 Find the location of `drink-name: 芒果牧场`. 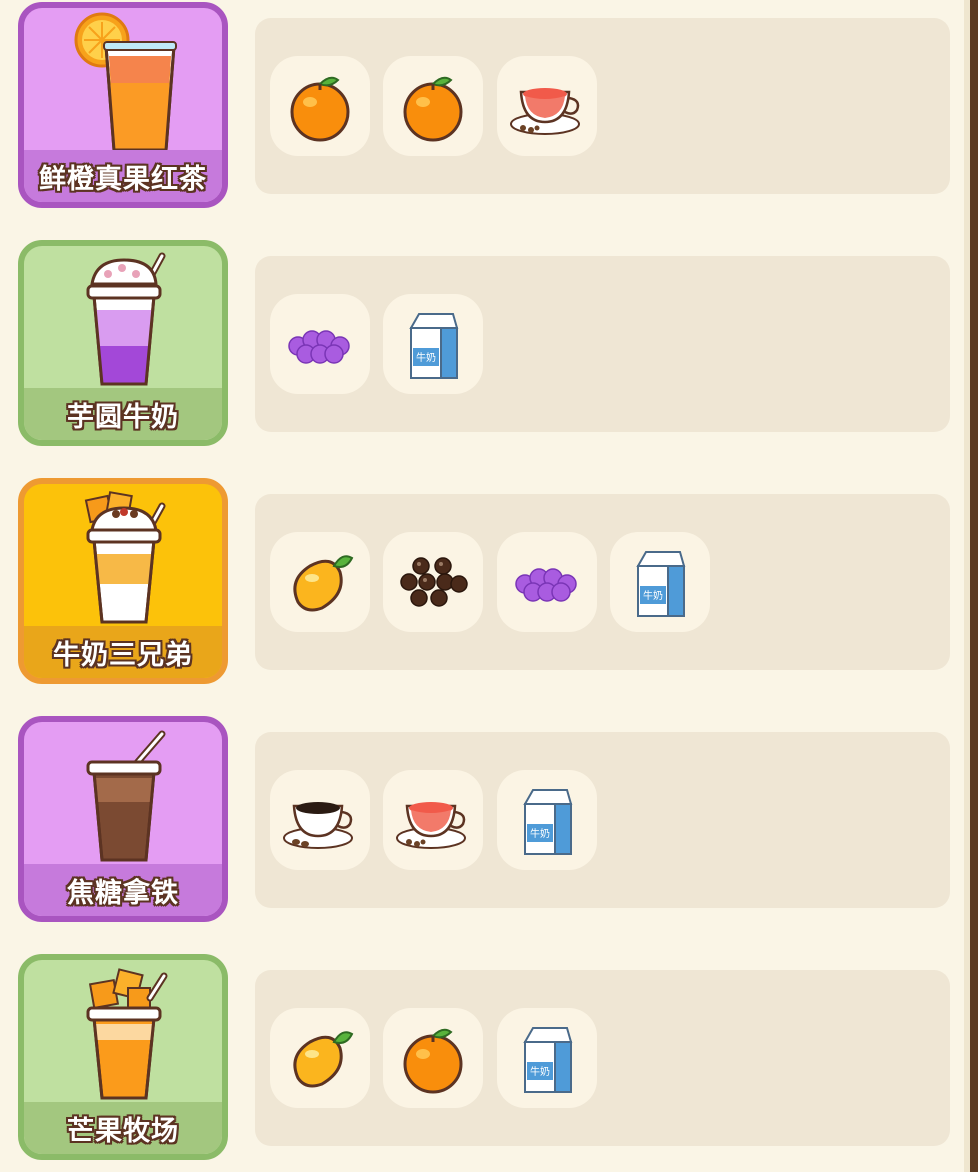

drink-name: 芒果牧场 is located at coordinates (123, 1128).